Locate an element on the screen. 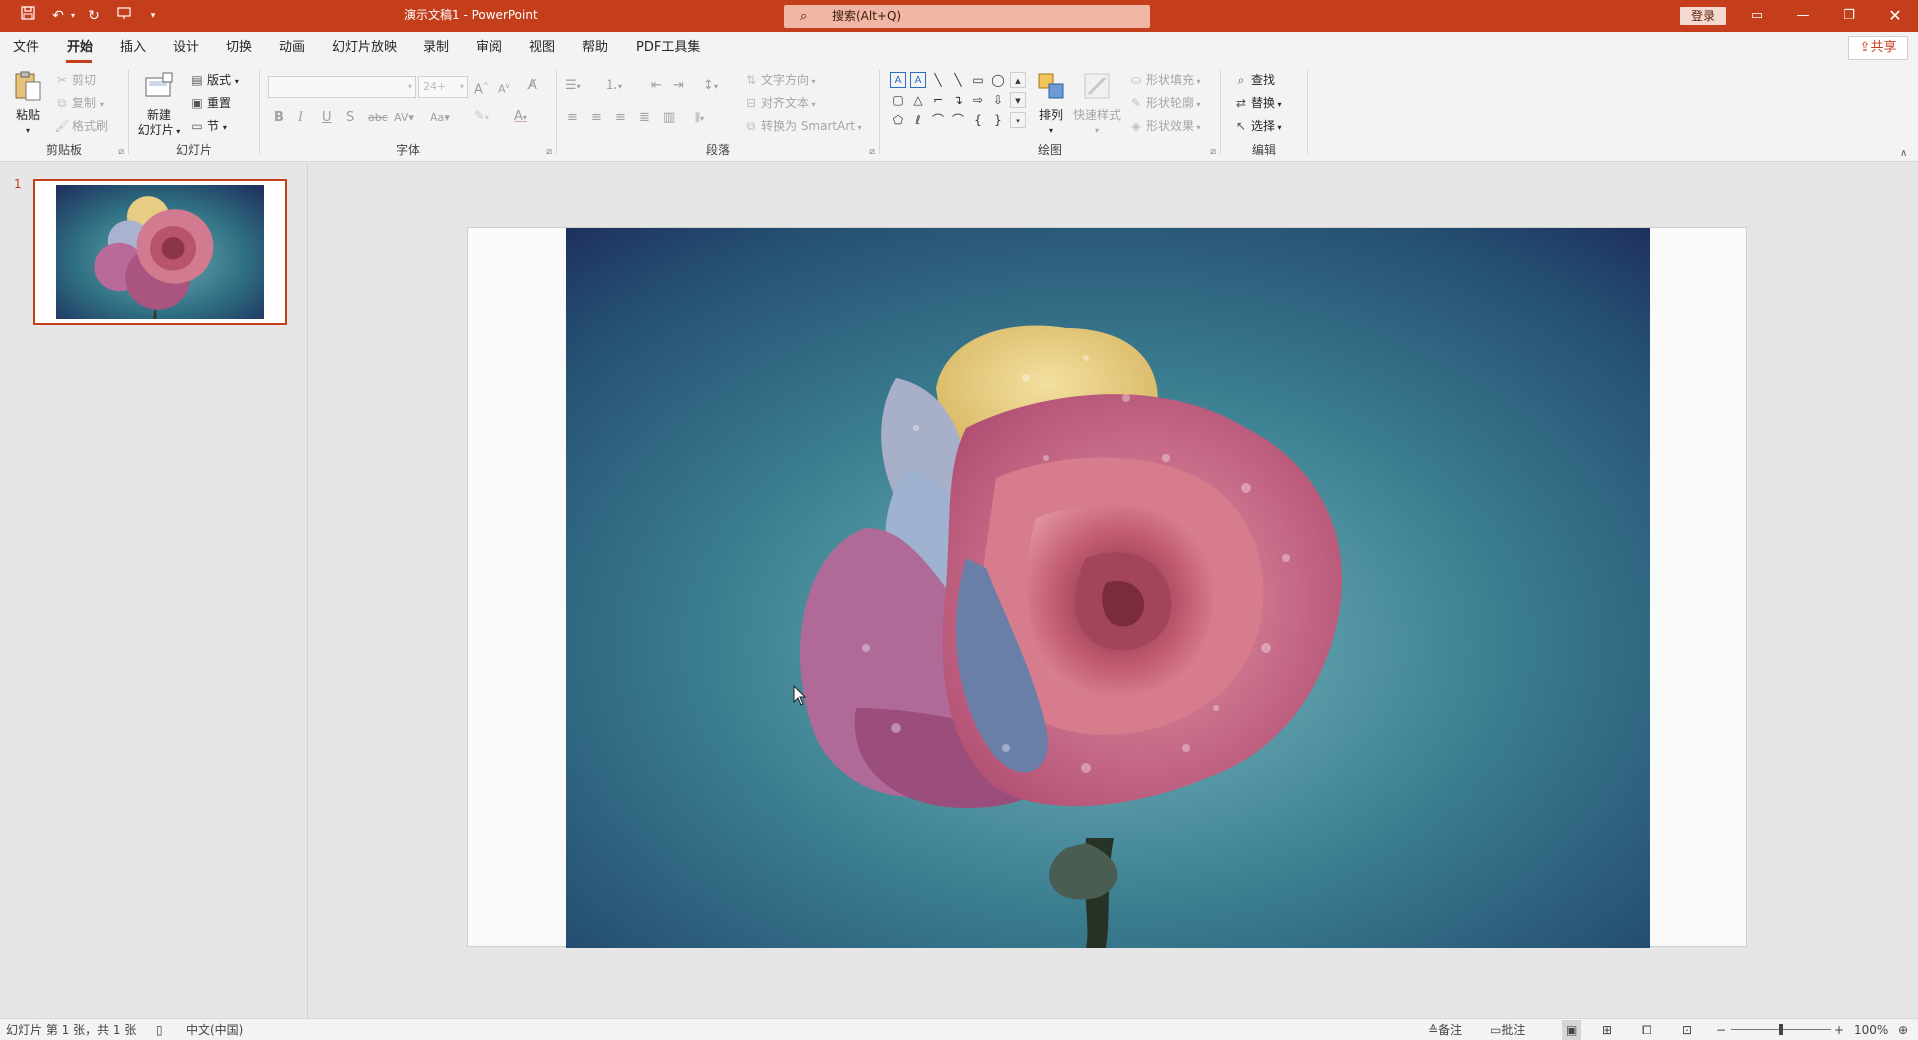 The height and width of the screenshot is (1040, 1918). arc-shape-icon: ⌒ is located at coordinates (958, 120).